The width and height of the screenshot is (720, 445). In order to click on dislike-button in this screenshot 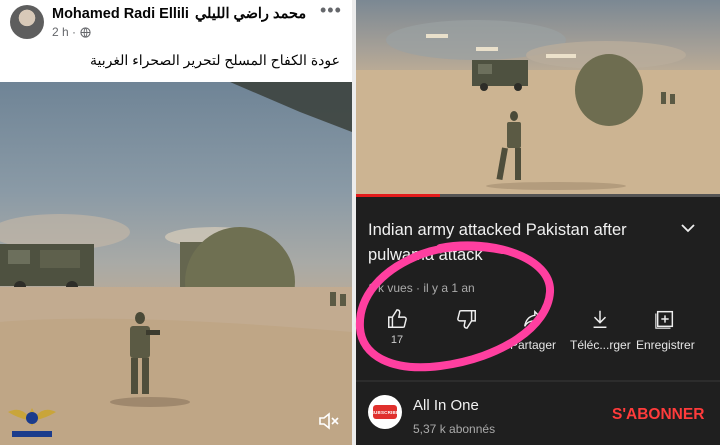, I will do `click(467, 319)`.